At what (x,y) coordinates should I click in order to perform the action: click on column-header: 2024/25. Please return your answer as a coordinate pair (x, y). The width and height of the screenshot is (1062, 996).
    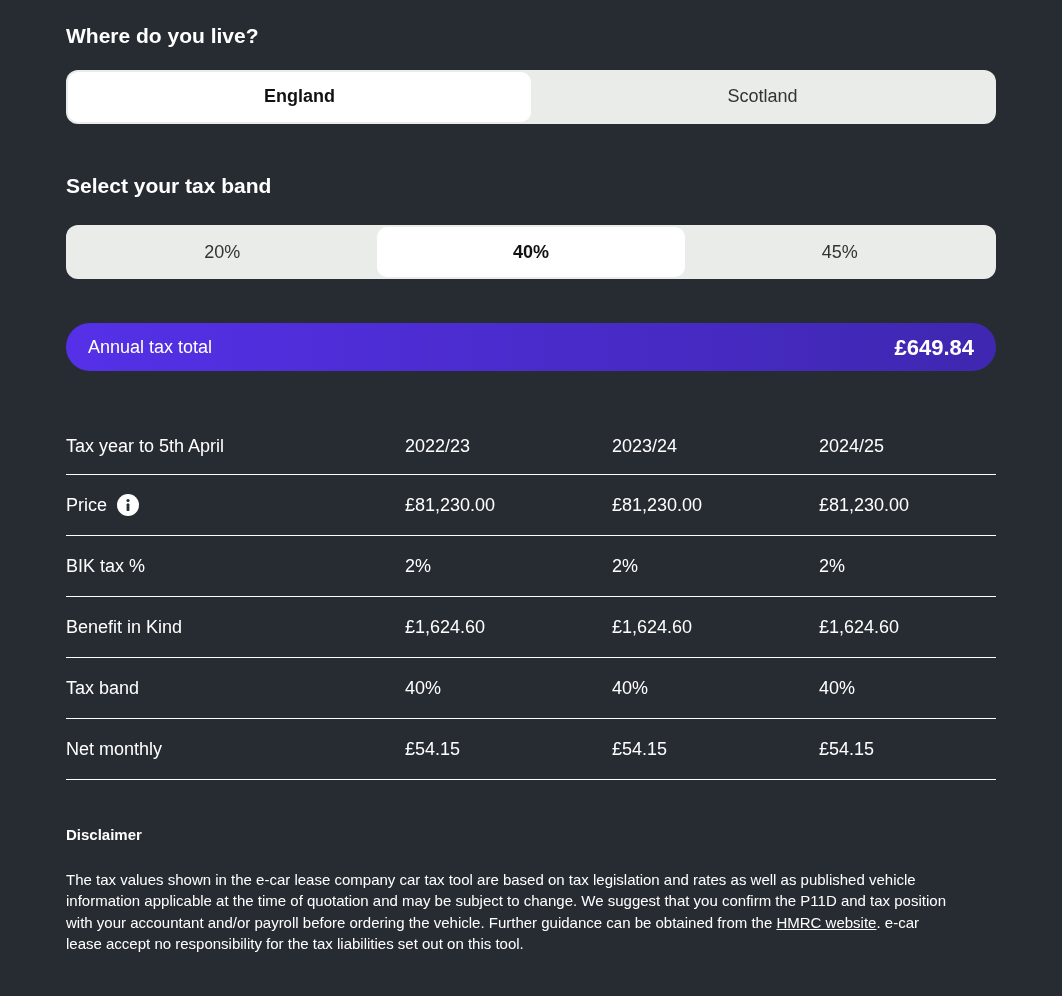
    Looking at the image, I should click on (852, 446).